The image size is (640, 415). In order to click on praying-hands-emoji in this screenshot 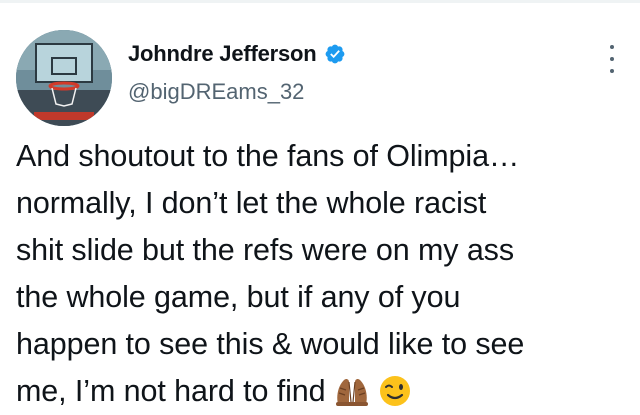, I will do `click(351, 392)`.